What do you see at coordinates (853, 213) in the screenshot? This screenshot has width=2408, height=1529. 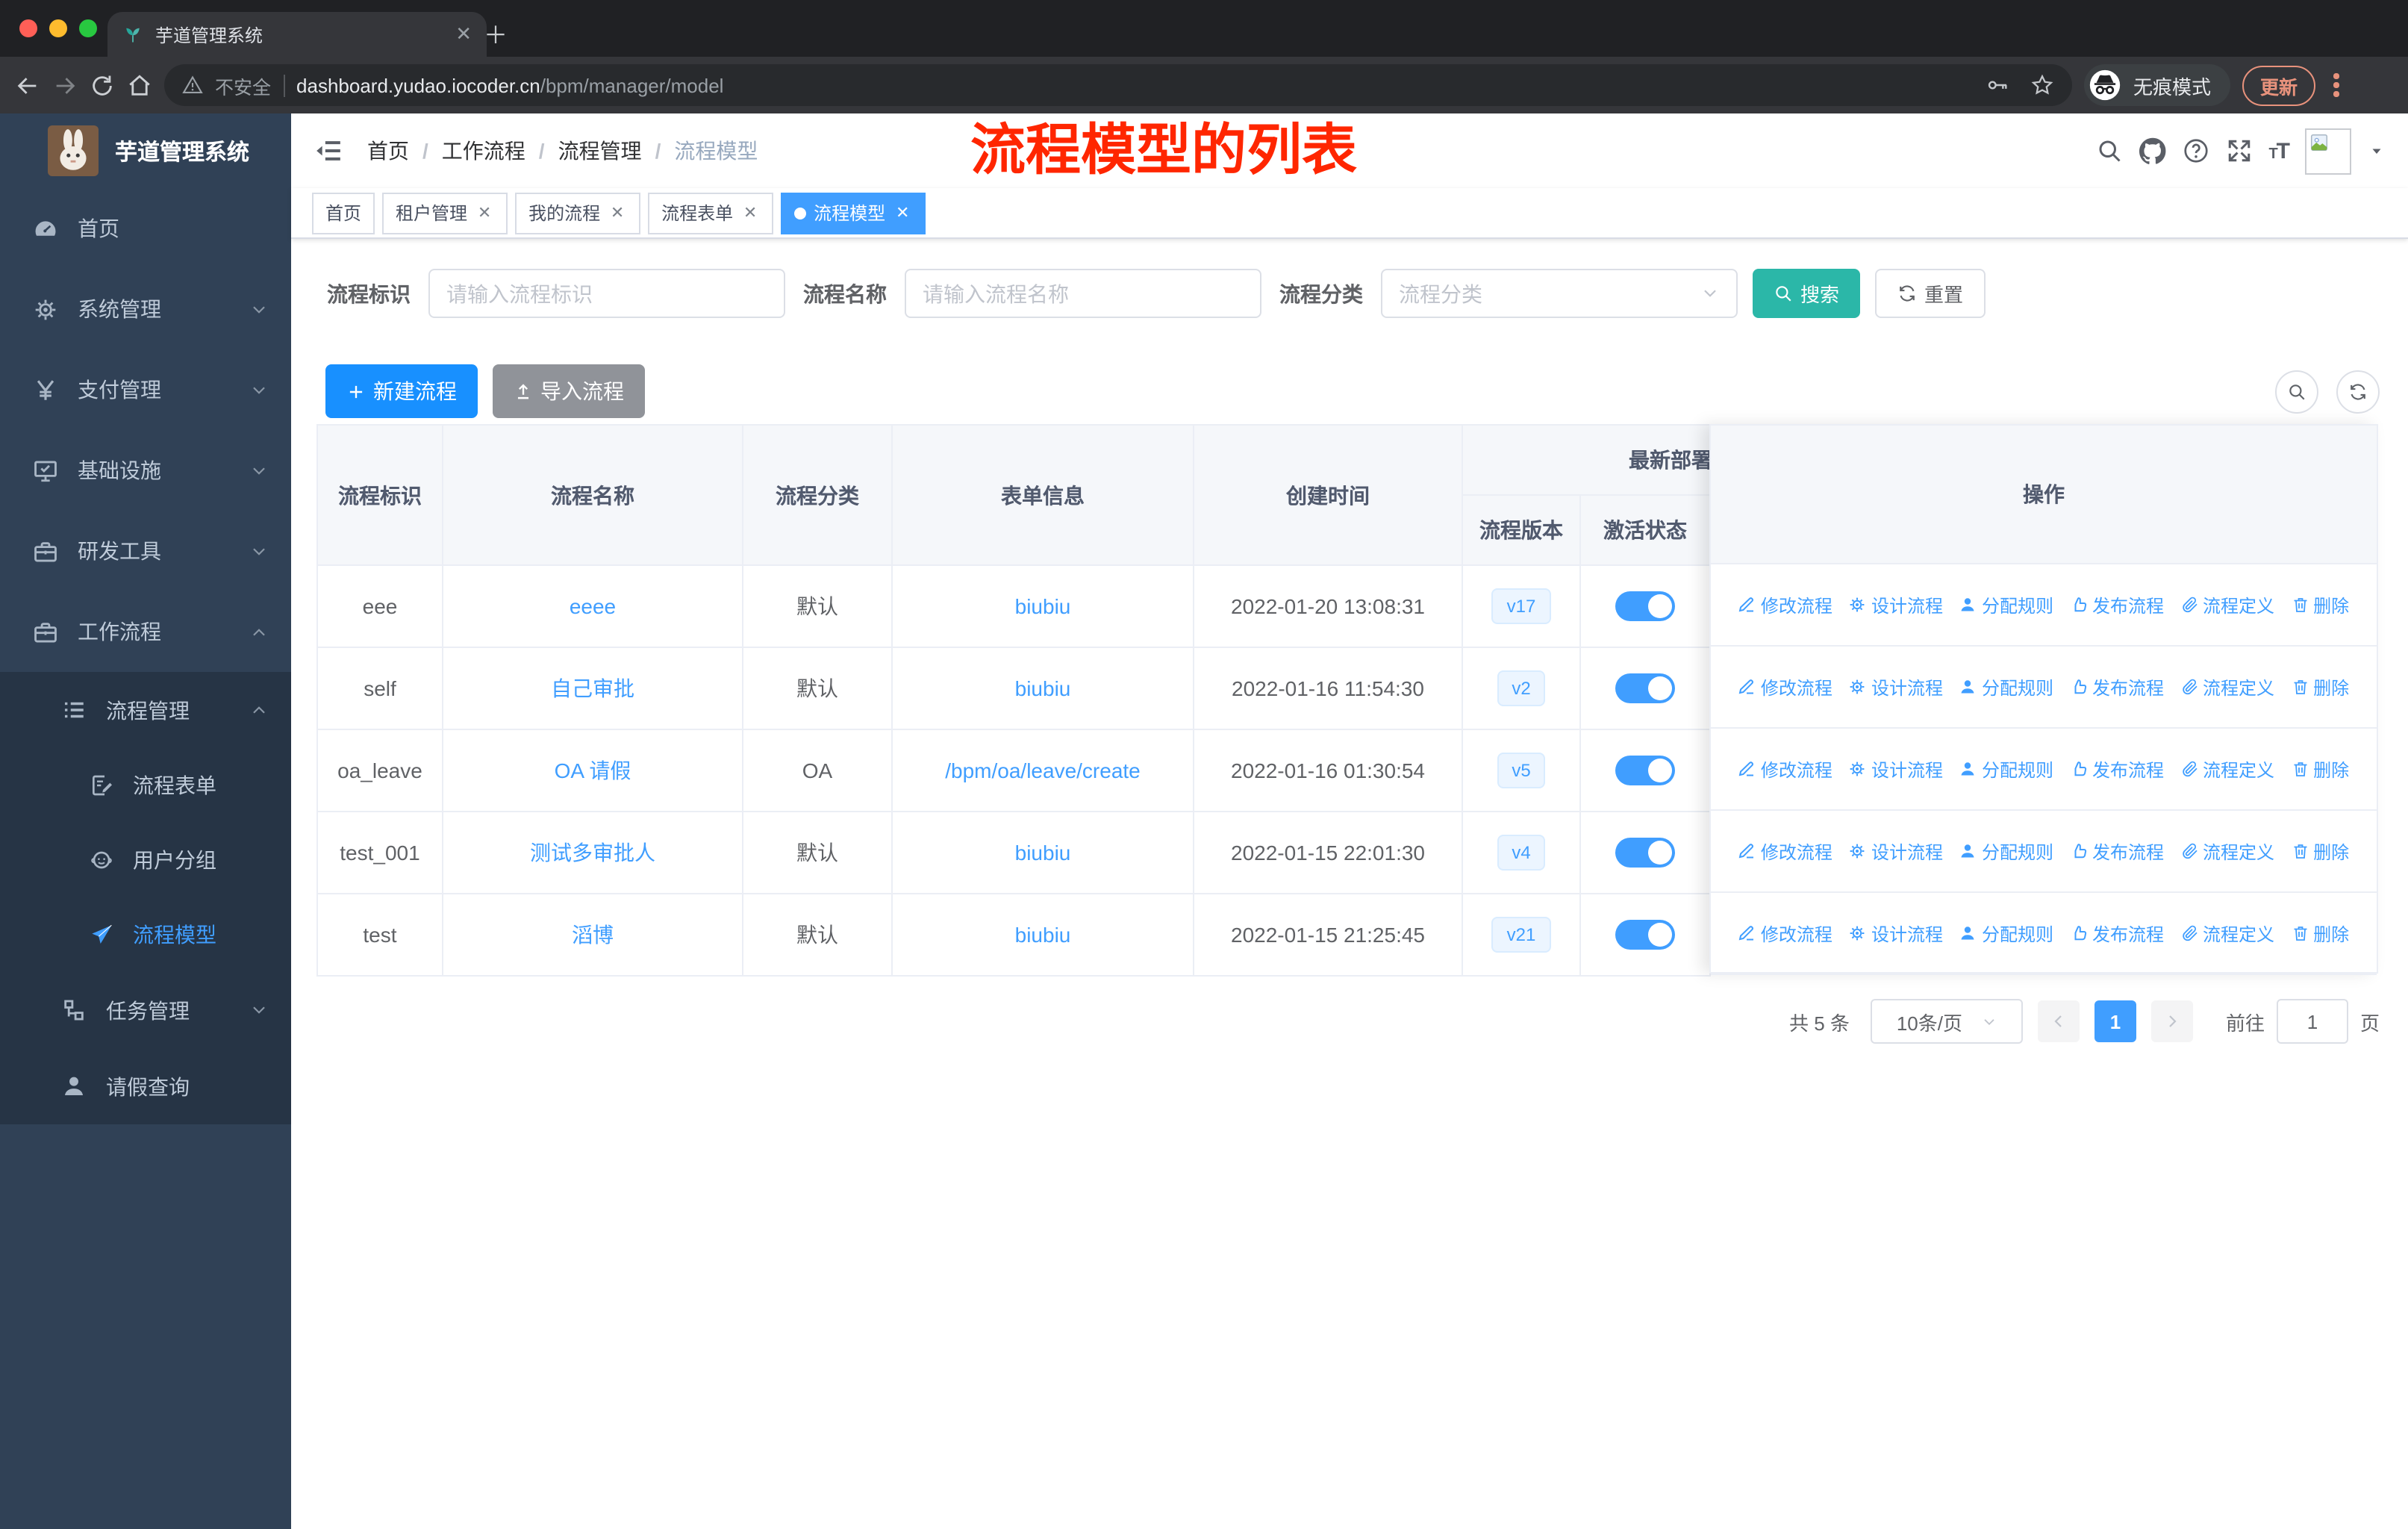 I see `tag-process-model: 流程模型 ✕` at bounding box center [853, 213].